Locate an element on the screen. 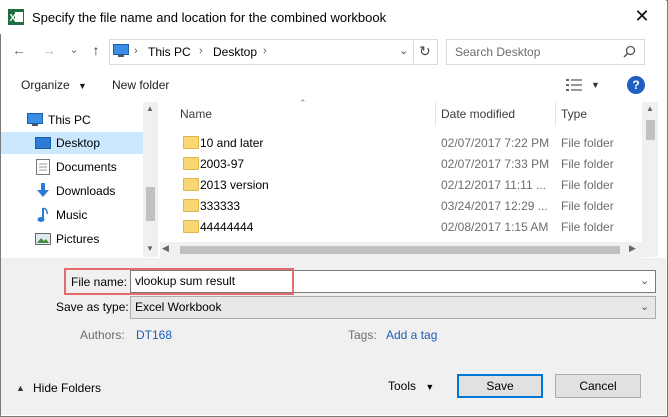 This screenshot has height=417, width=668. column-header-type: Type is located at coordinates (574, 114).